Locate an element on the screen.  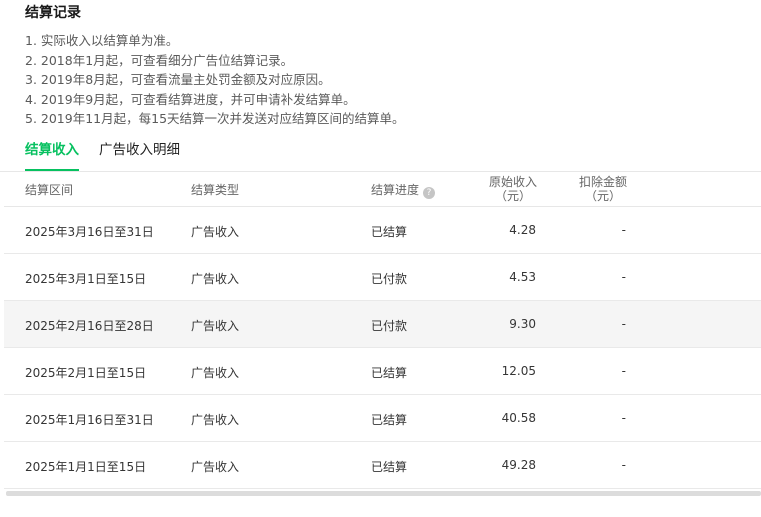
header-income-unit: （元） is located at coordinates (512, 196).